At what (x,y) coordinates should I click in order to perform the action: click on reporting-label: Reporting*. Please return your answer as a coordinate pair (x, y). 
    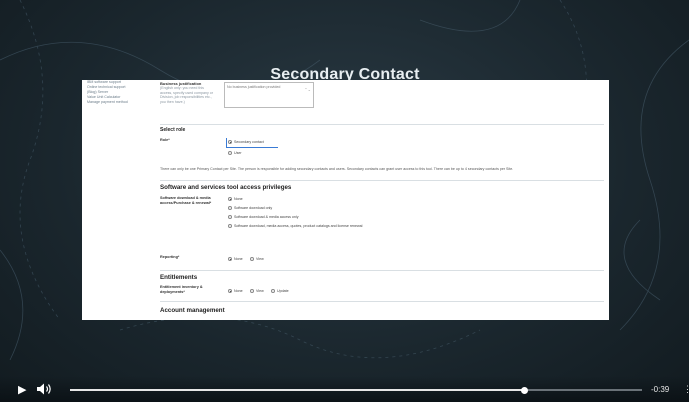
    Looking at the image, I should click on (170, 257).